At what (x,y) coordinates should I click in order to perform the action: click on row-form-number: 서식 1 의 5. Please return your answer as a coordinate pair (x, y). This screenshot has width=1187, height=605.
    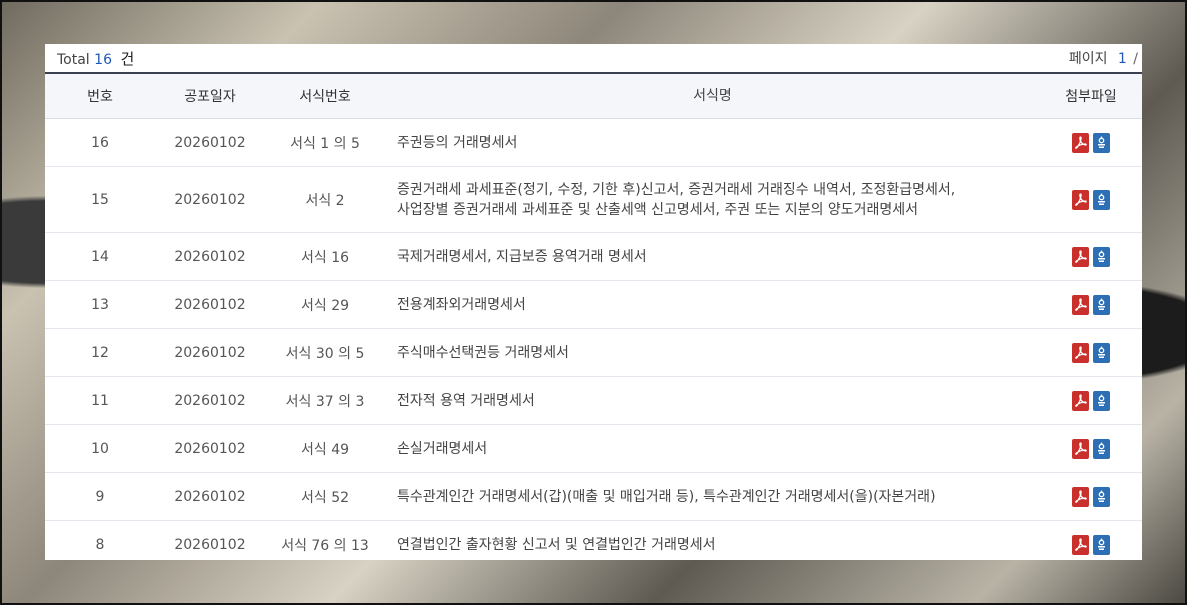
    Looking at the image, I should click on (325, 143).